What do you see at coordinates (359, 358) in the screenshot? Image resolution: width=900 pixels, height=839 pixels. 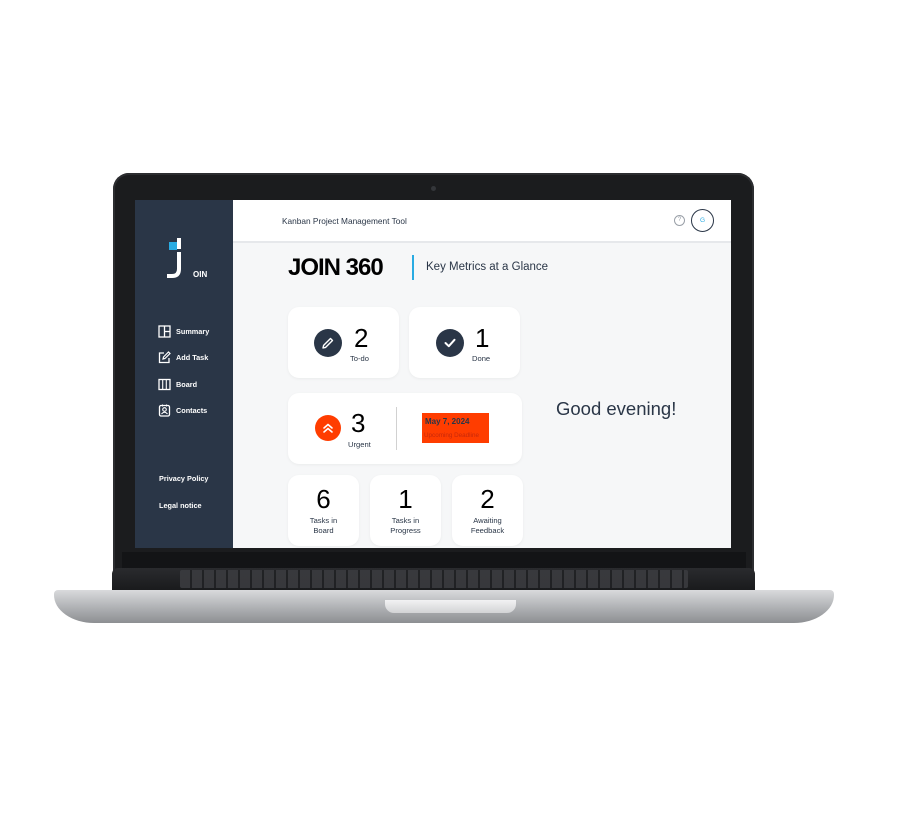 I see `todo-label: To-do` at bounding box center [359, 358].